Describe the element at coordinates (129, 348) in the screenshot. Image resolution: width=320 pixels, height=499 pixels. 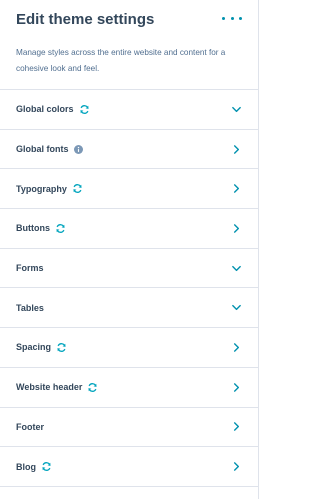
I see `settings-item-spacing: Spacing` at that location.